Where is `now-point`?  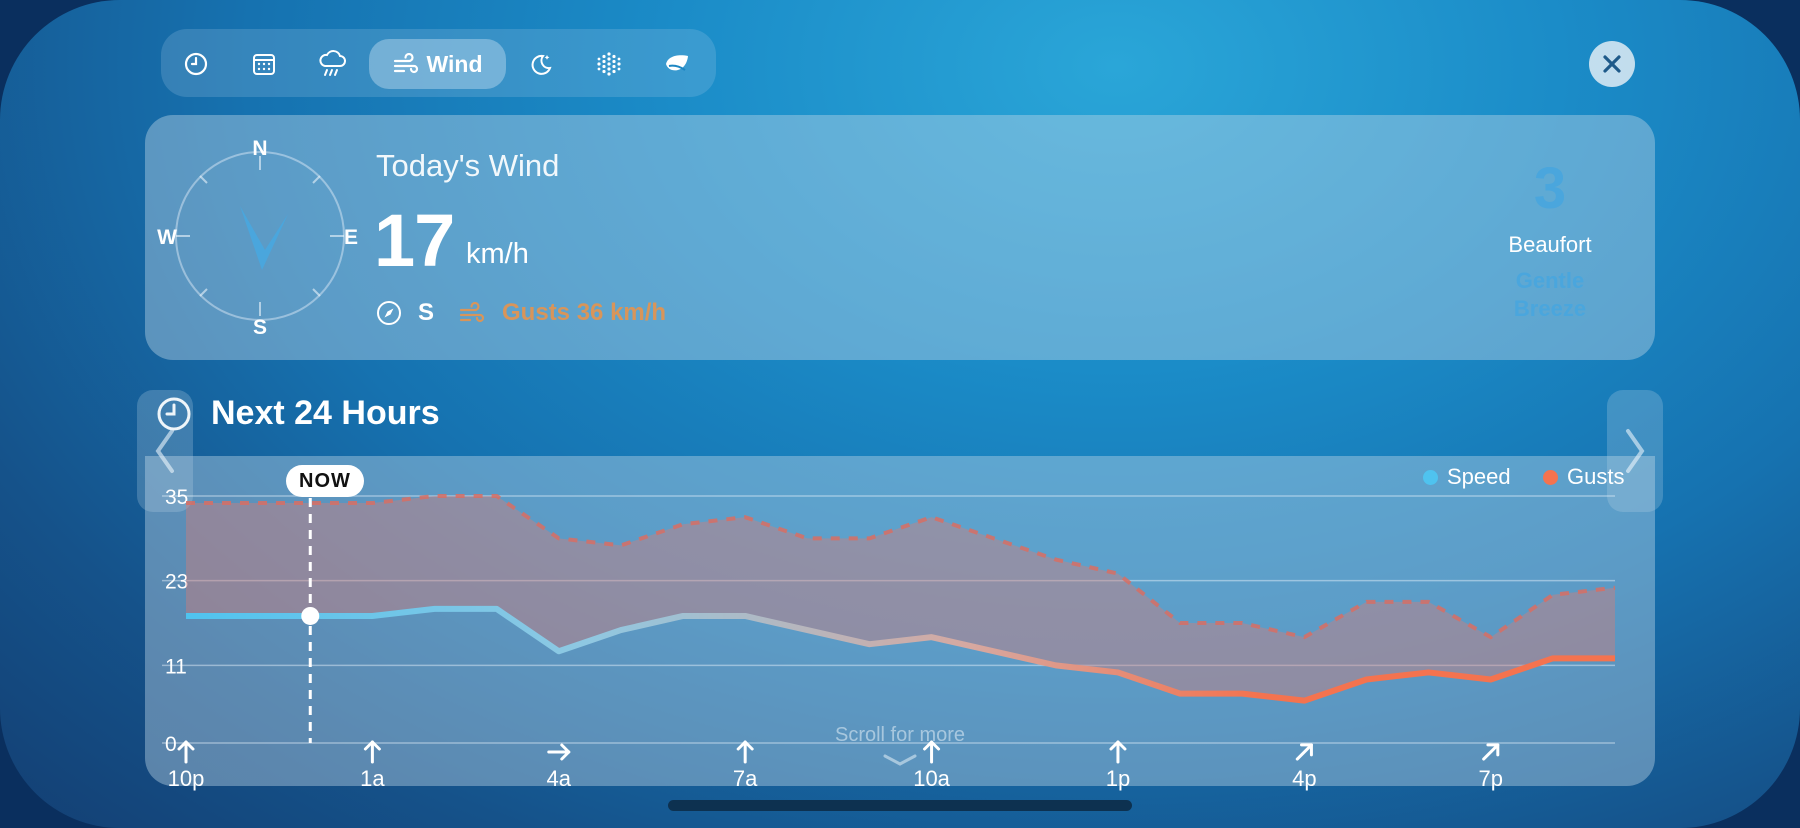
now-point is located at coordinates (310, 615).